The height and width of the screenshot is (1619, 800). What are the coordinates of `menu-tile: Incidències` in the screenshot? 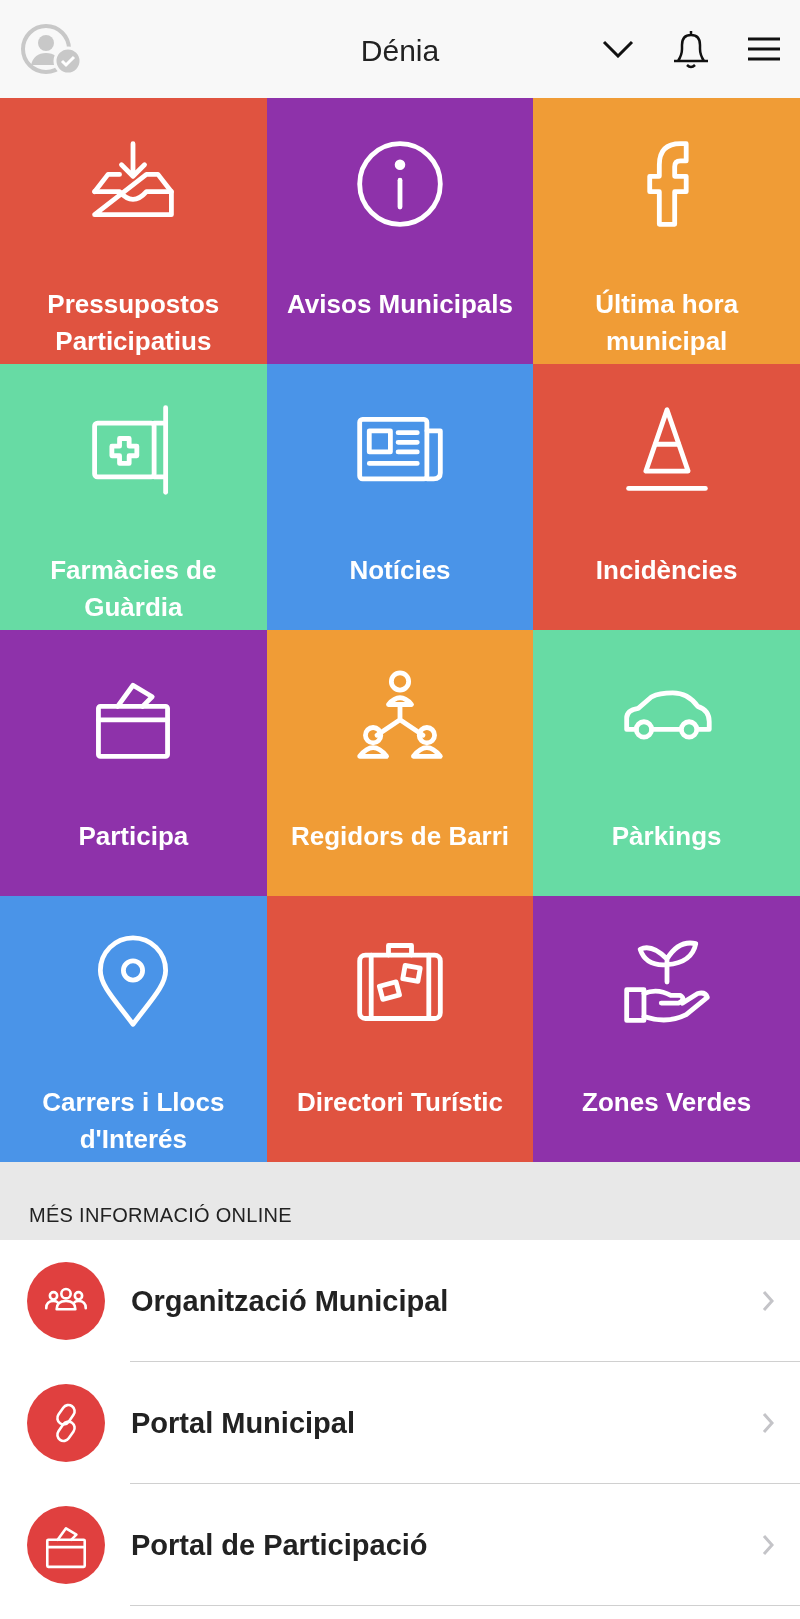 It's located at (666, 497).